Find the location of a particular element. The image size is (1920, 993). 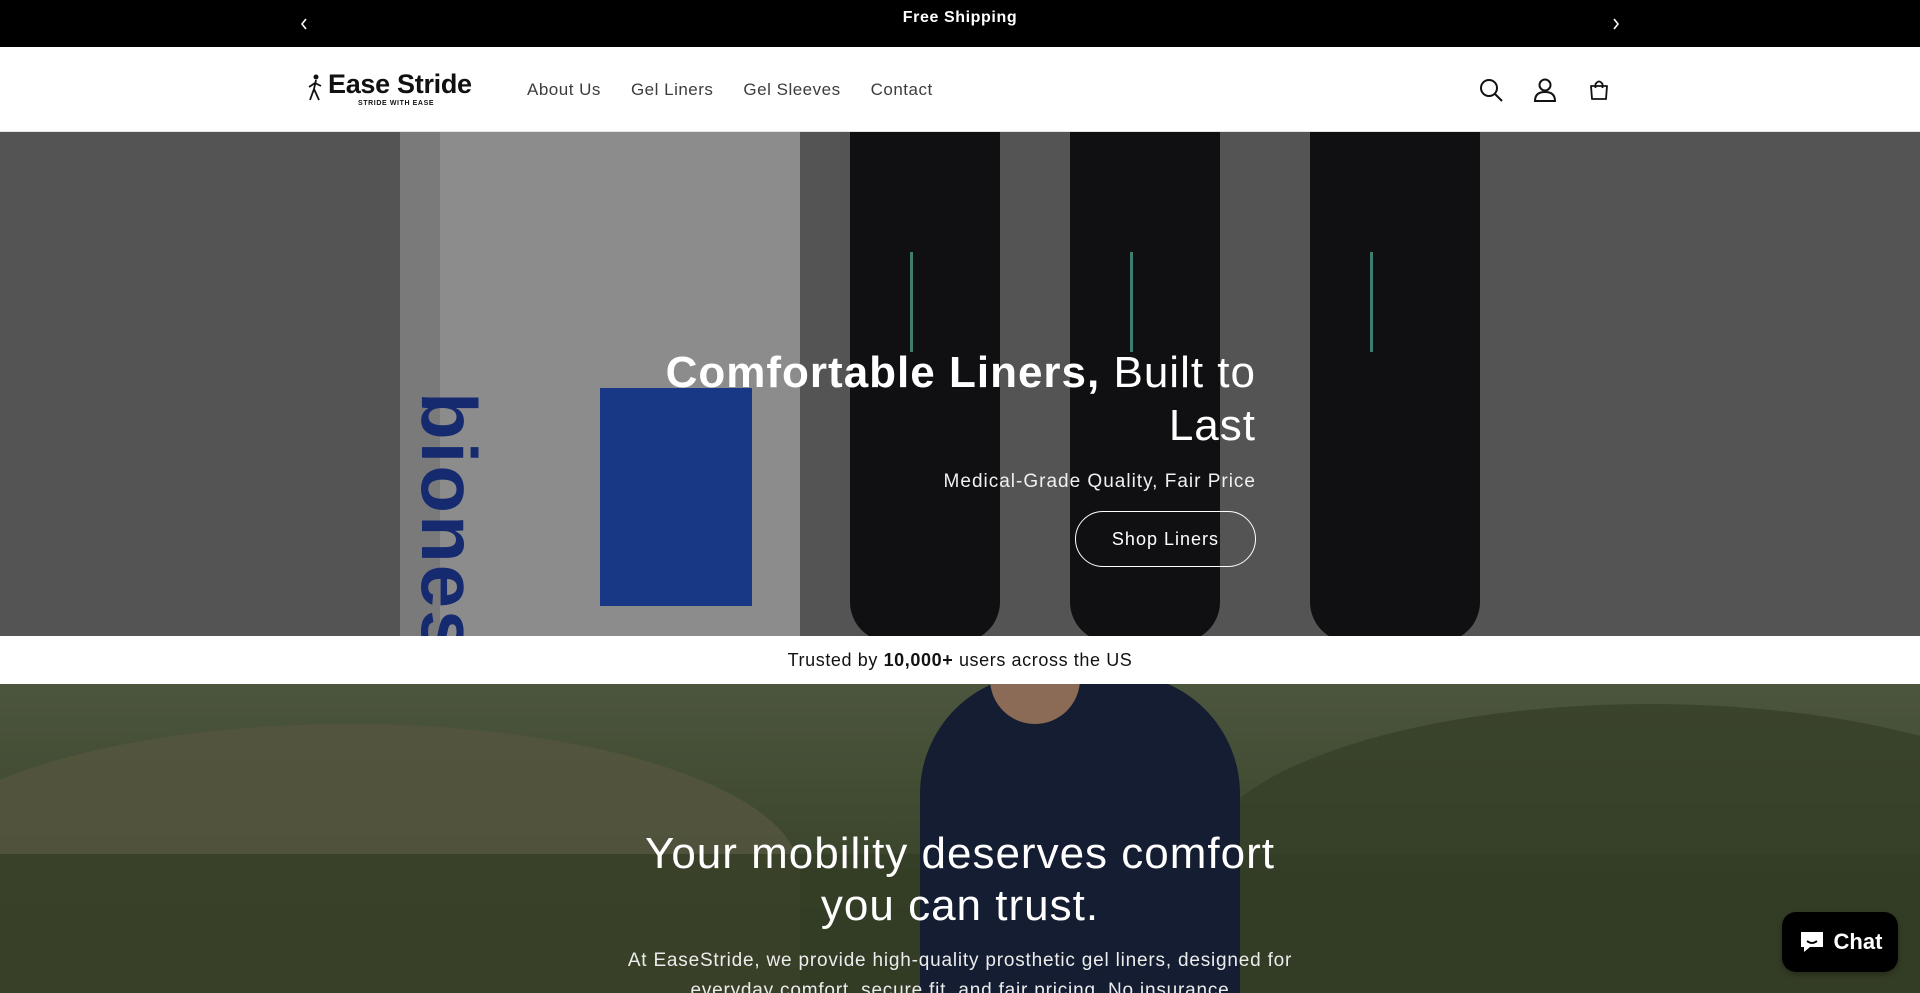

nav-about-us: About Us is located at coordinates (564, 90).